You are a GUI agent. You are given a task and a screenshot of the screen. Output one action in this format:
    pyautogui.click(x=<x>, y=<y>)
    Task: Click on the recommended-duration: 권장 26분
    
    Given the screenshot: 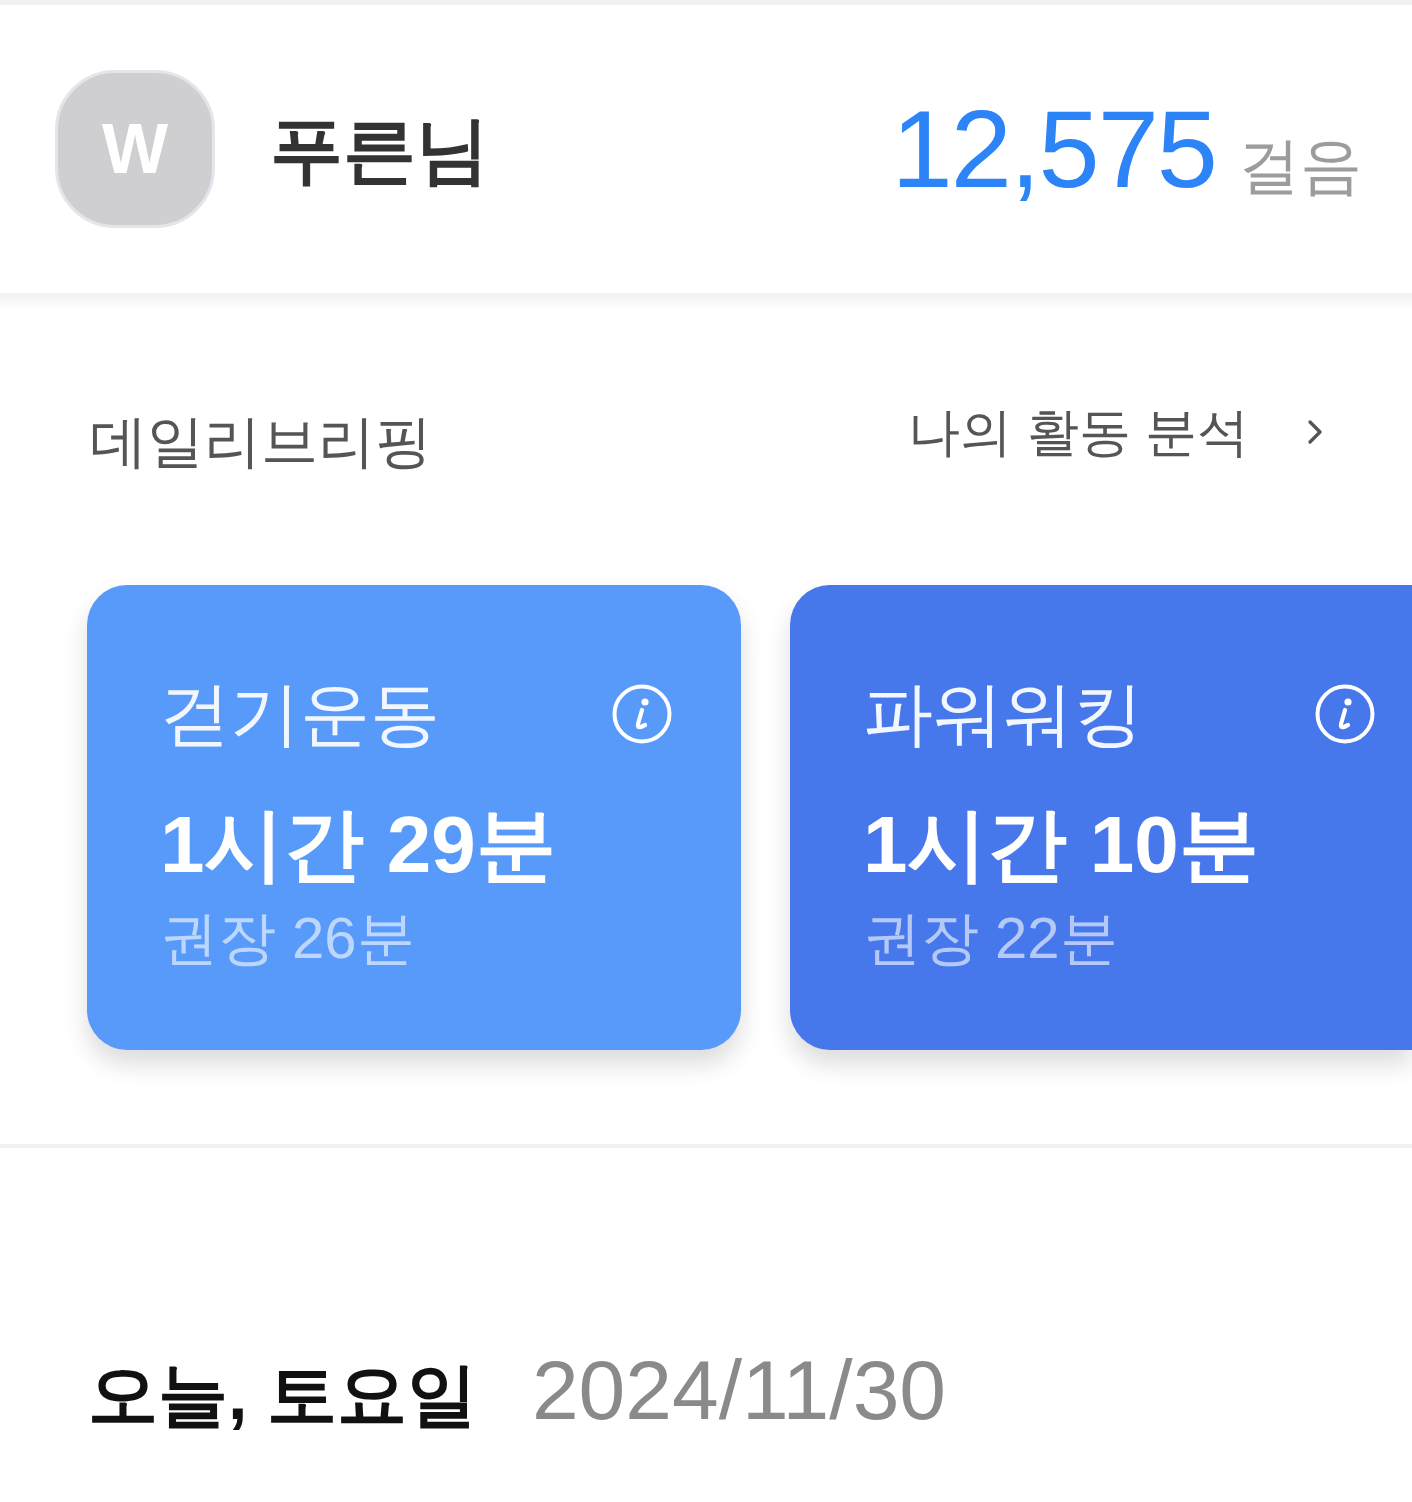 What is the action you would take?
    pyautogui.click(x=287, y=938)
    